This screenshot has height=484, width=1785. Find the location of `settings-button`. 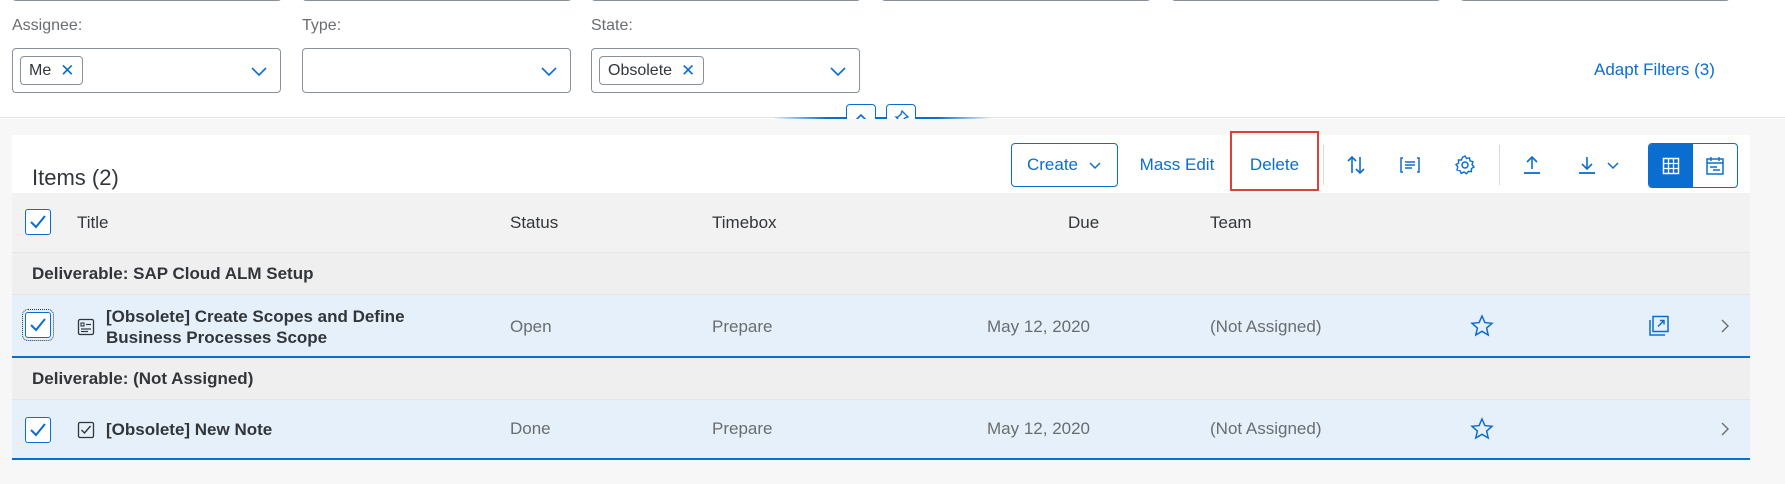

settings-button is located at coordinates (1465, 165).